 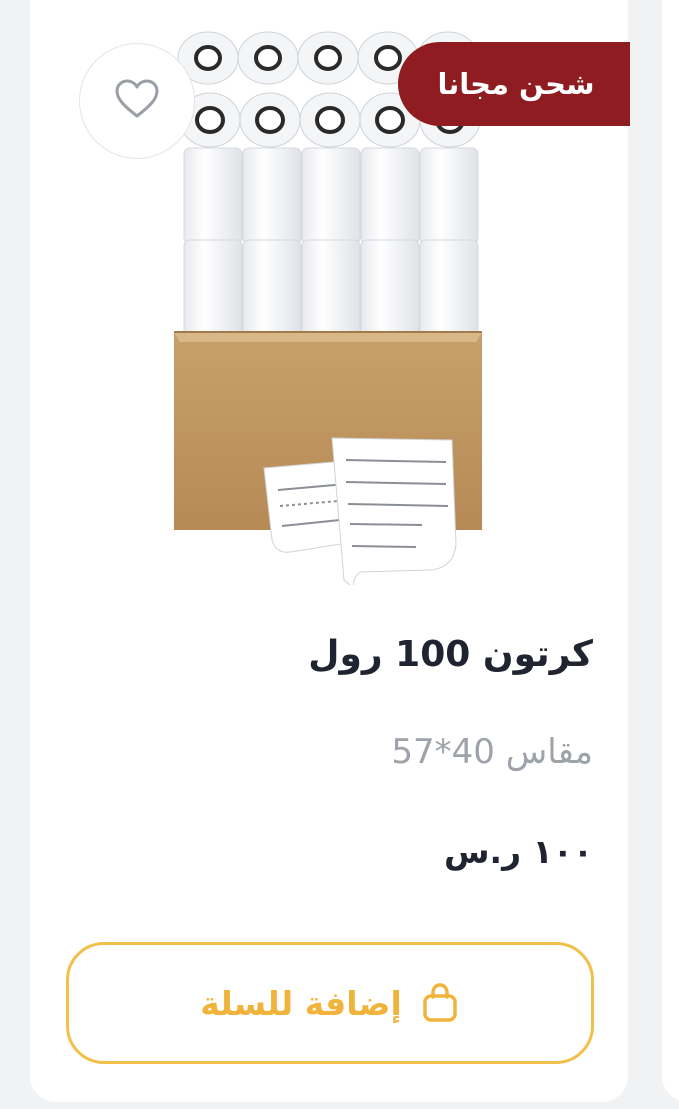 What do you see at coordinates (670, 551) in the screenshot?
I see `next-product-card-edge` at bounding box center [670, 551].